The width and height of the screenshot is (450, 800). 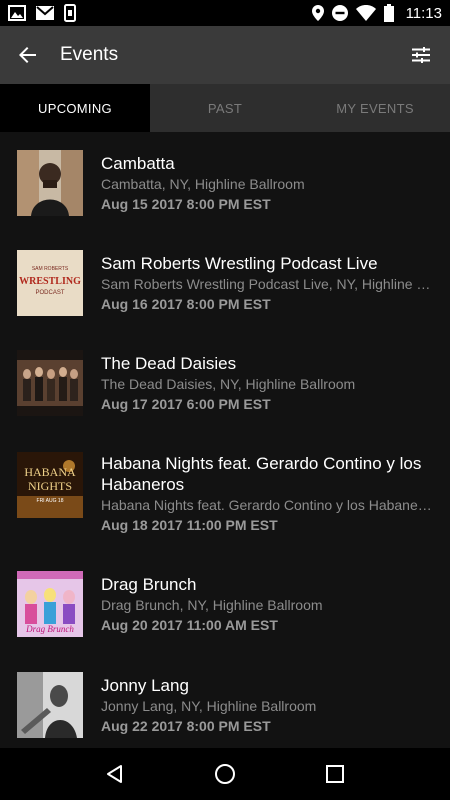 I want to click on tab-bar: UPCOMING PAST MY EVENTS, so click(x=225, y=108).